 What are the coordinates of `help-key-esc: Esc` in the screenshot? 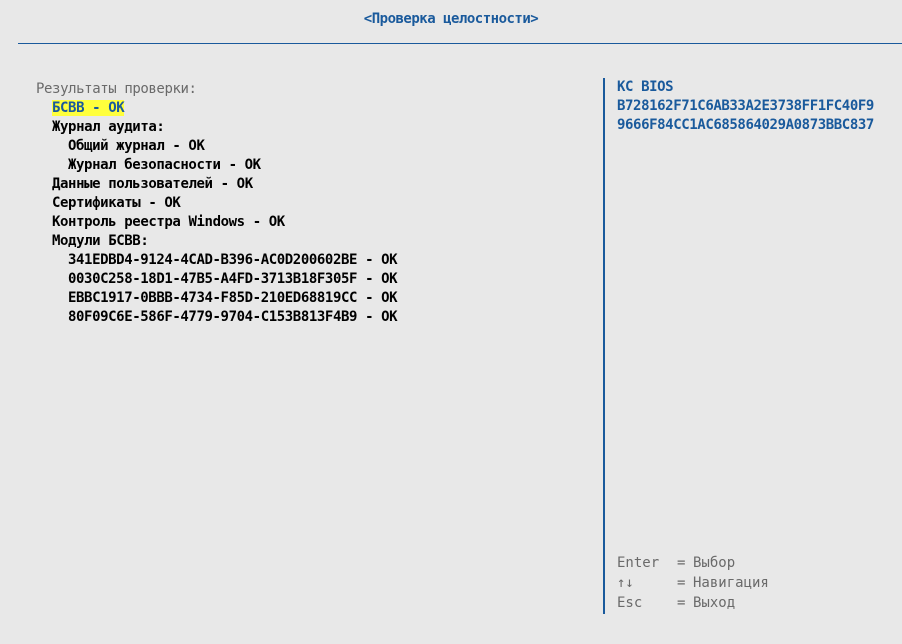 It's located at (630, 603).